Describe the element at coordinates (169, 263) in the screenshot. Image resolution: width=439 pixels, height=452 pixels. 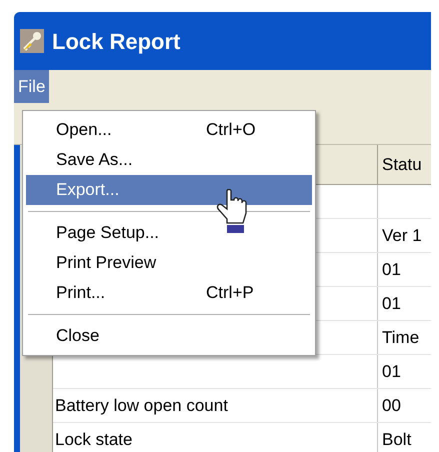
I see `menu-item: Print Preview` at that location.